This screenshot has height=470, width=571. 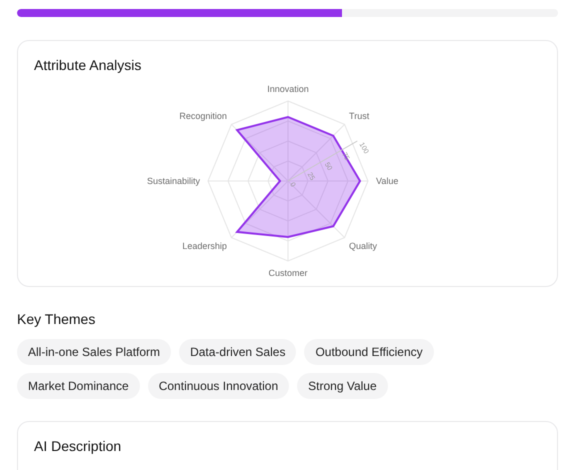 I want to click on axis-label: Sustainability, so click(x=173, y=181).